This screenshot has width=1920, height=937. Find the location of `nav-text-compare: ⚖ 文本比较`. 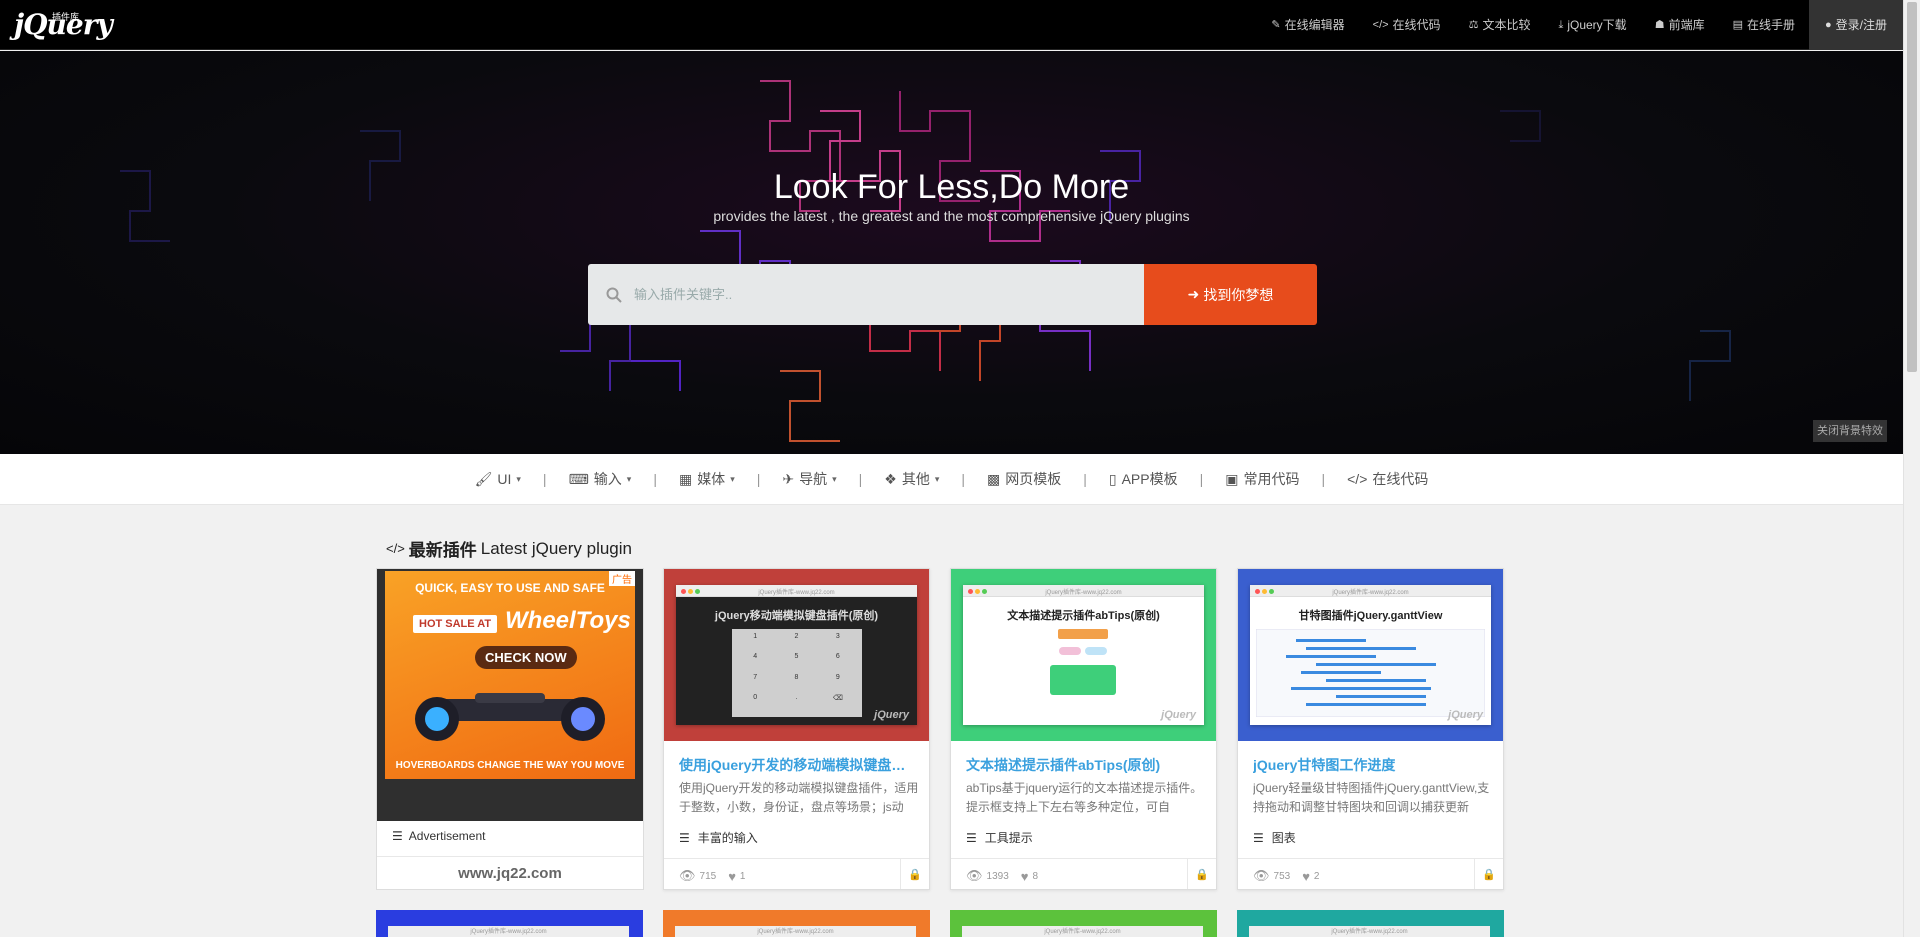

nav-text-compare: ⚖ 文本比较 is located at coordinates (1500, 25).